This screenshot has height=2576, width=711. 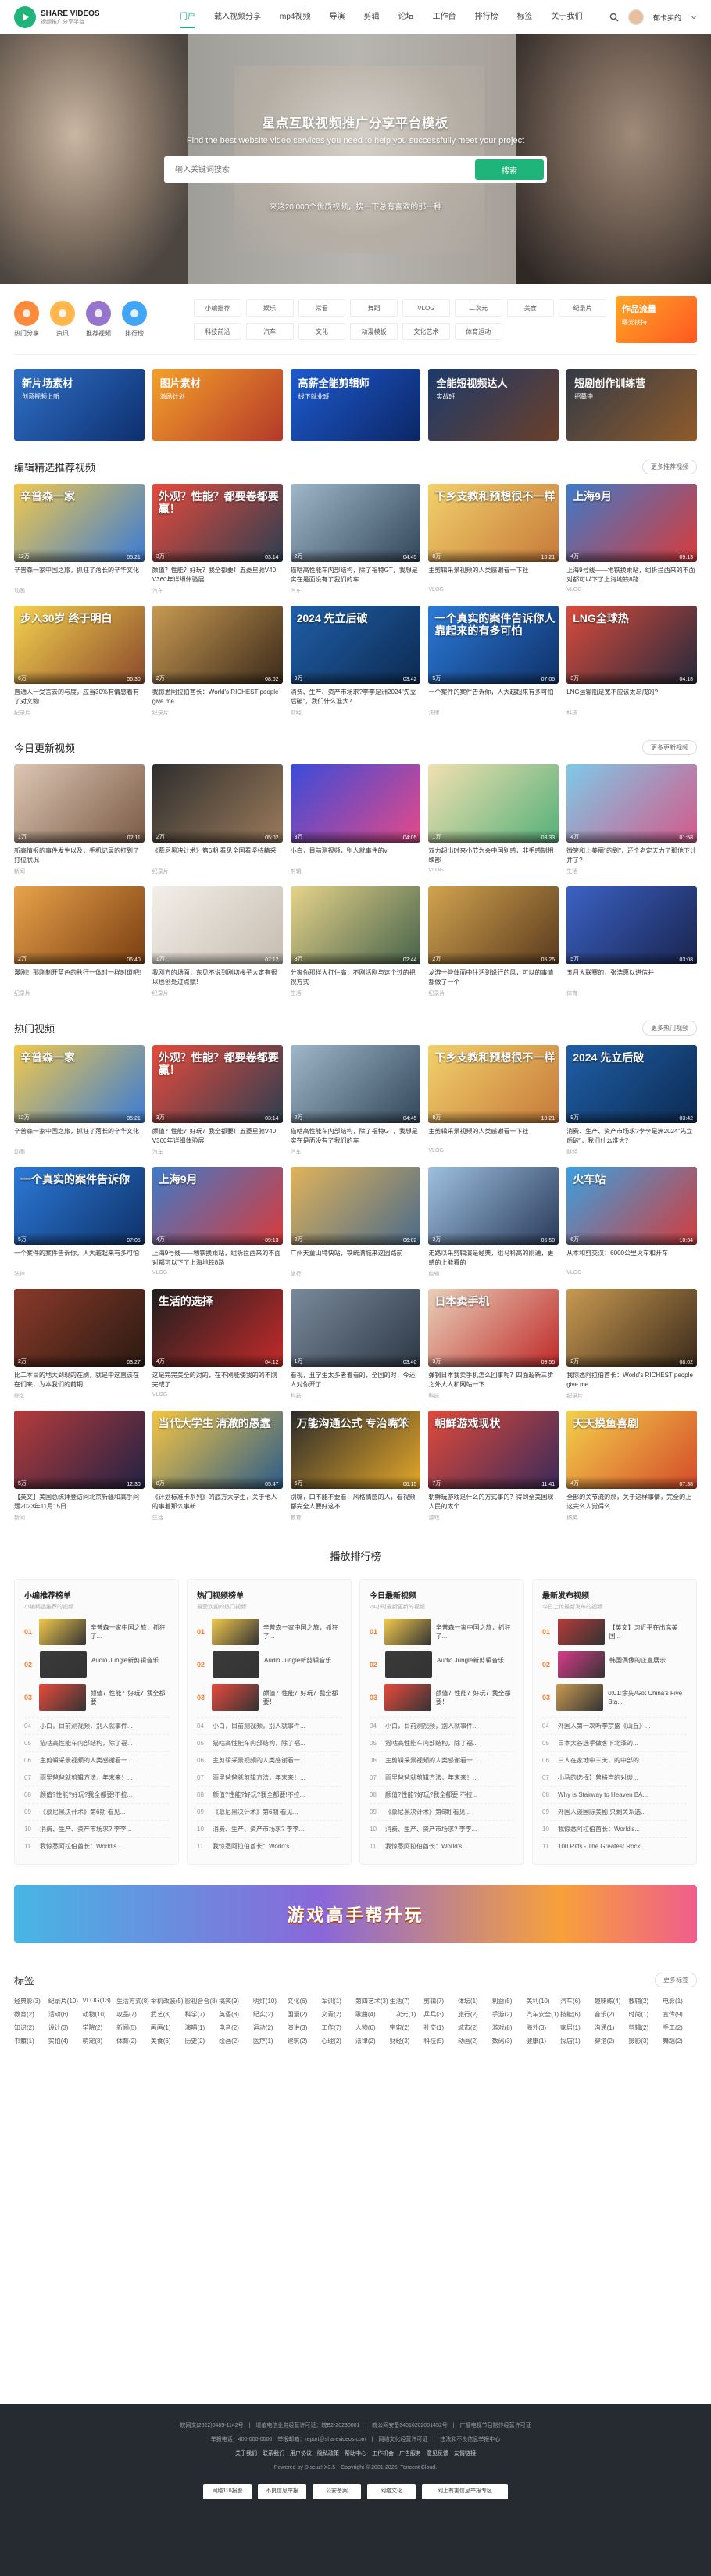 What do you see at coordinates (669, 1028) in the screenshot?
I see `more-button: 更多热门视频` at bounding box center [669, 1028].